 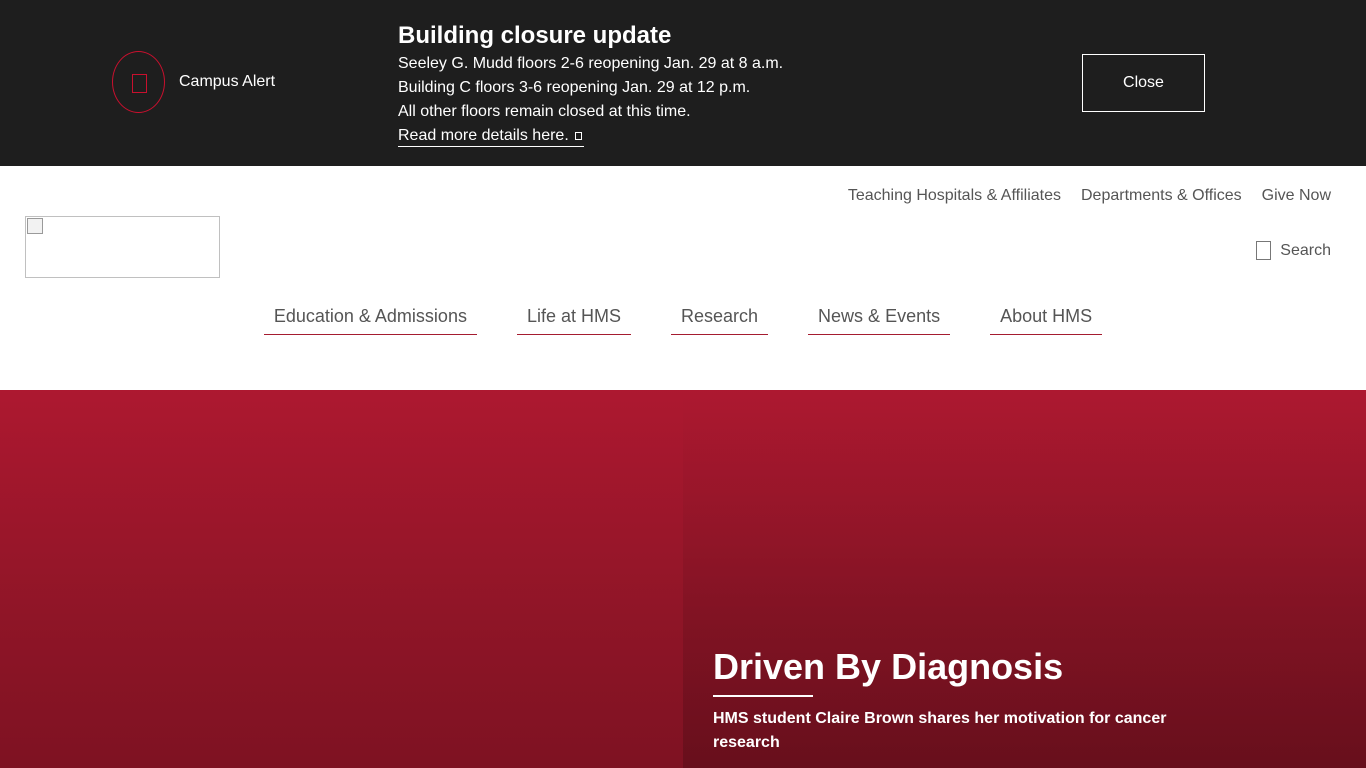 I want to click on alert-label: Campus Alert, so click(x=227, y=81).